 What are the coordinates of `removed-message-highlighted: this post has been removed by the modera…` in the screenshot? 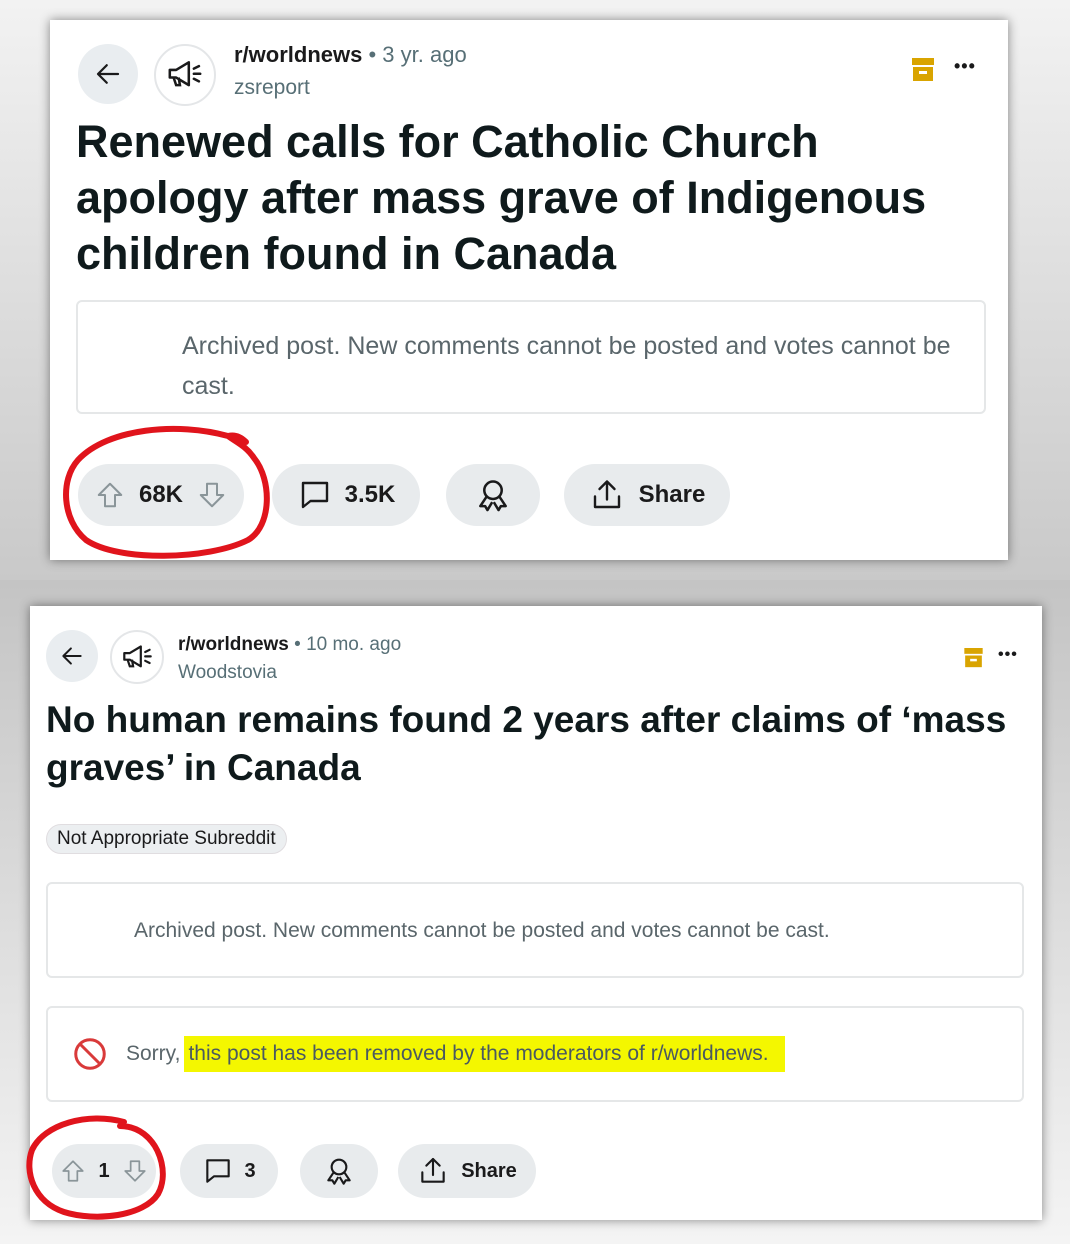 It's located at (484, 1054).